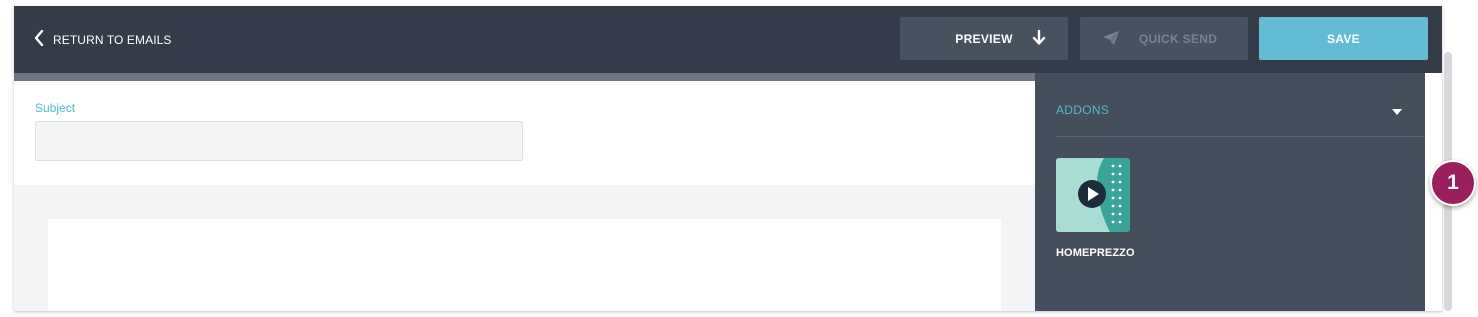 The height and width of the screenshot is (317, 1478). I want to click on quick-send-label: QUICK SEND, so click(1178, 38).